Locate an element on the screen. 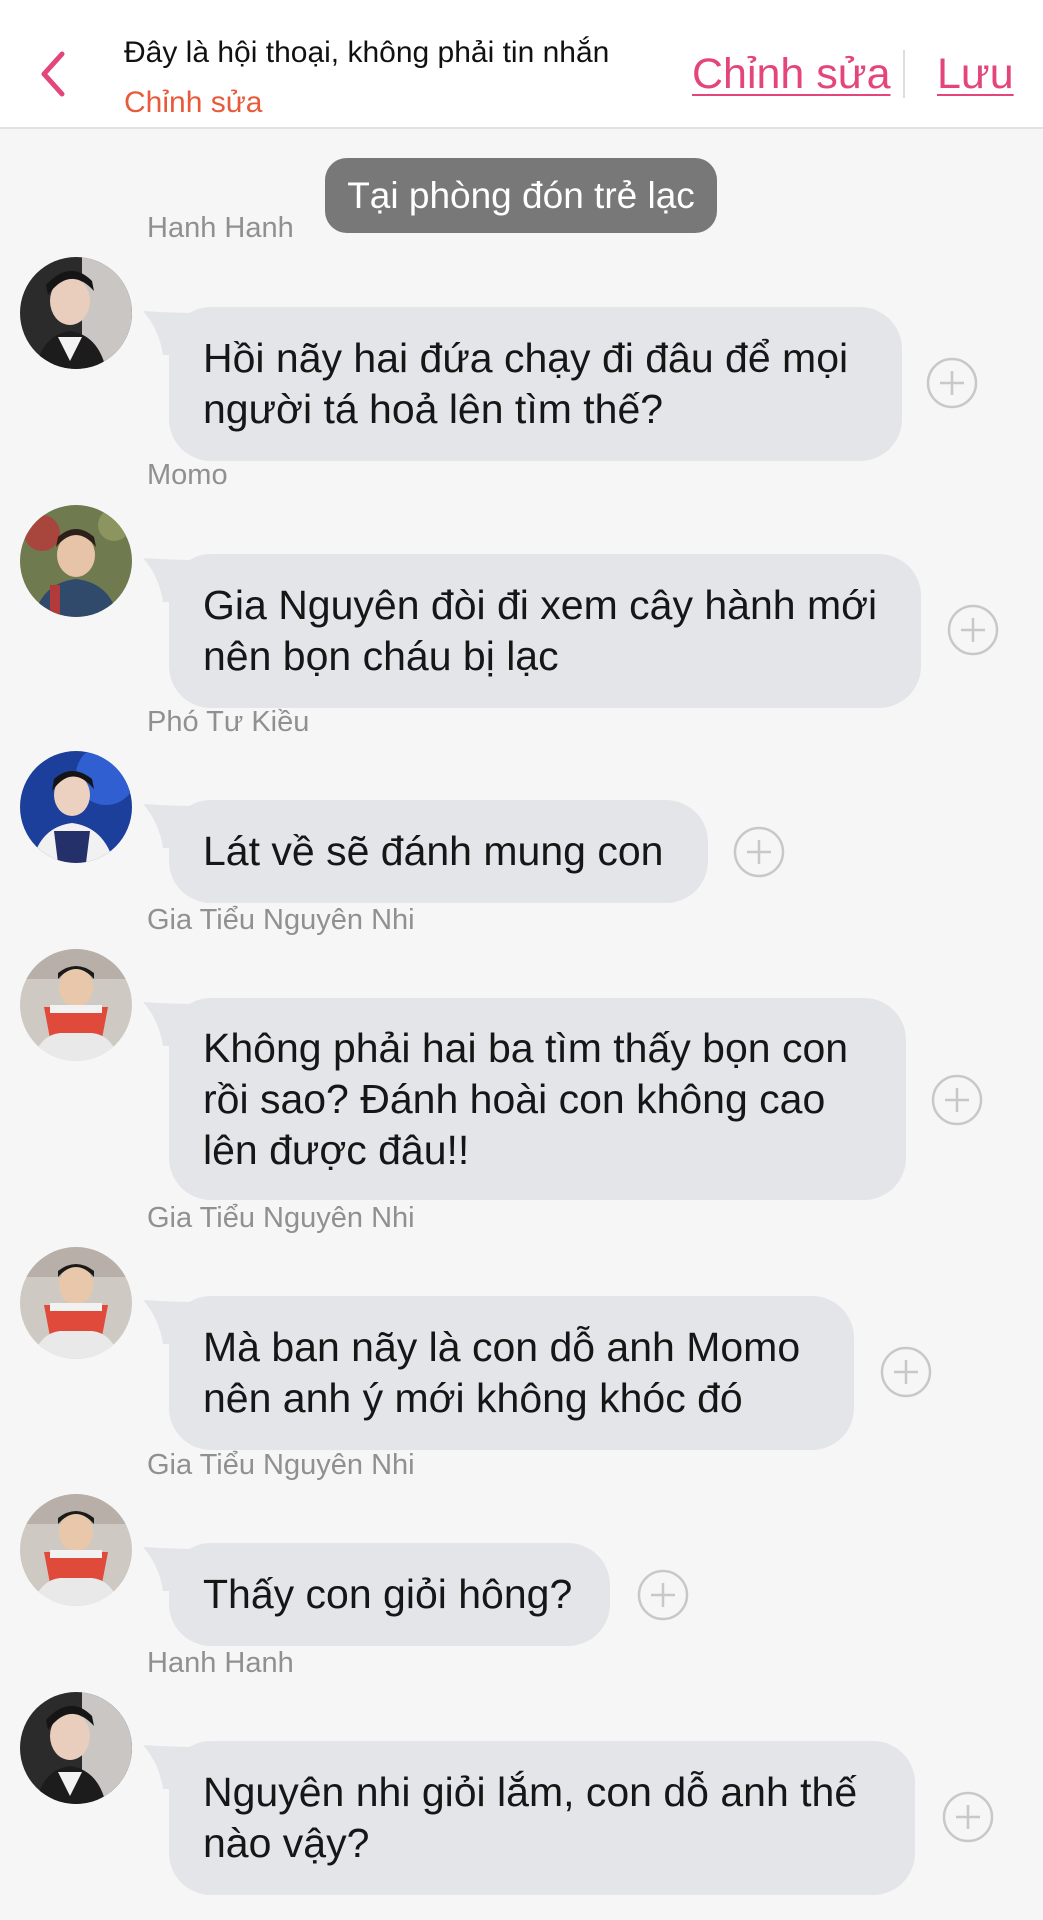  message-text: Lát về sẽ đánh mung con is located at coordinates (433, 851).